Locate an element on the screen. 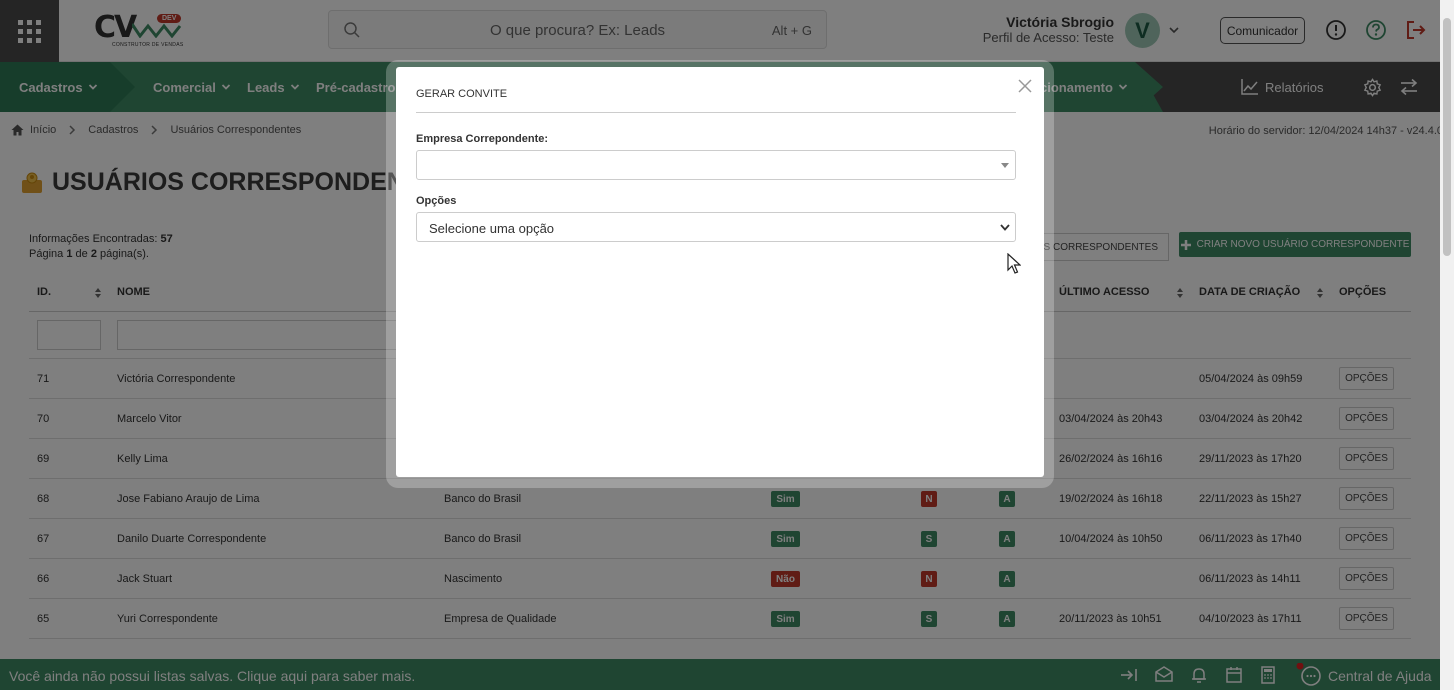  options-select-value: Selecione uma opção is located at coordinates (492, 228).